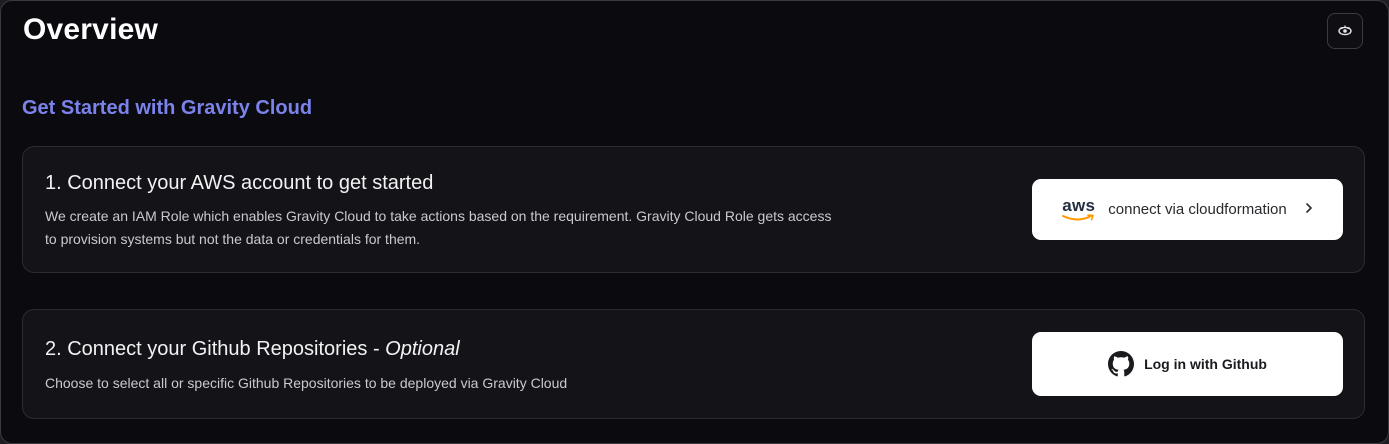 This screenshot has width=1389, height=444. I want to click on section-title: Get Started with Gravity Cloud, so click(167, 108).